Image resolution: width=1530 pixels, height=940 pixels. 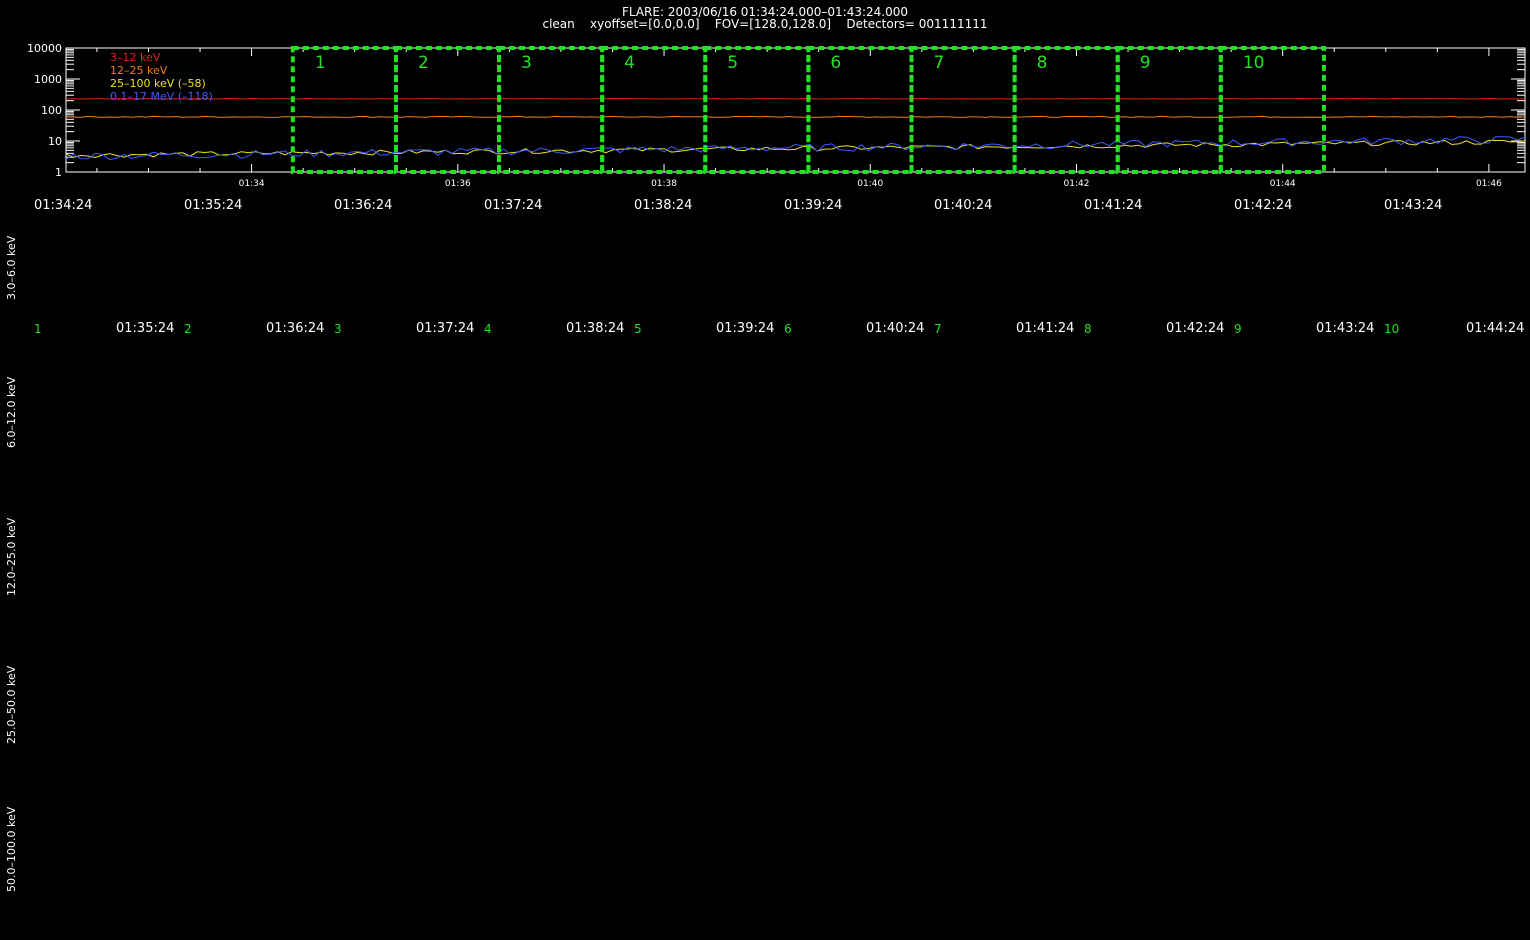 I want to click on image-panel-number: 6, so click(x=788, y=329).